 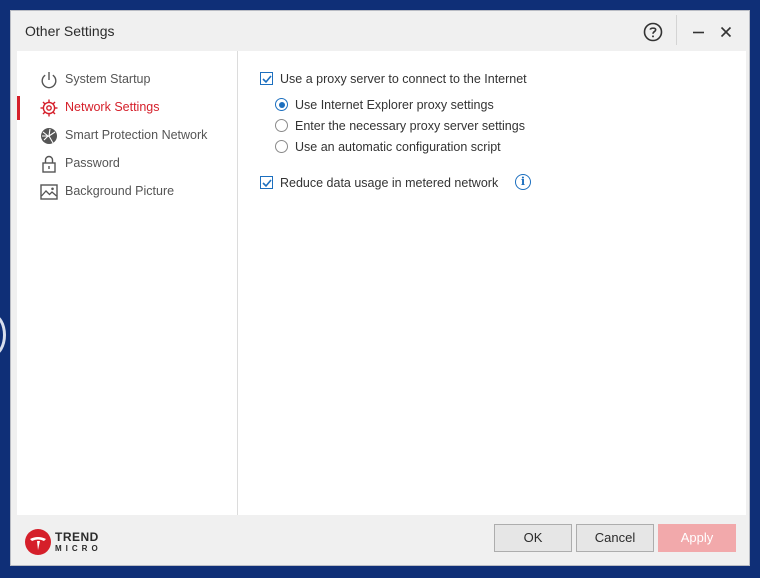 What do you see at coordinates (49, 192) in the screenshot?
I see `picture-icon` at bounding box center [49, 192].